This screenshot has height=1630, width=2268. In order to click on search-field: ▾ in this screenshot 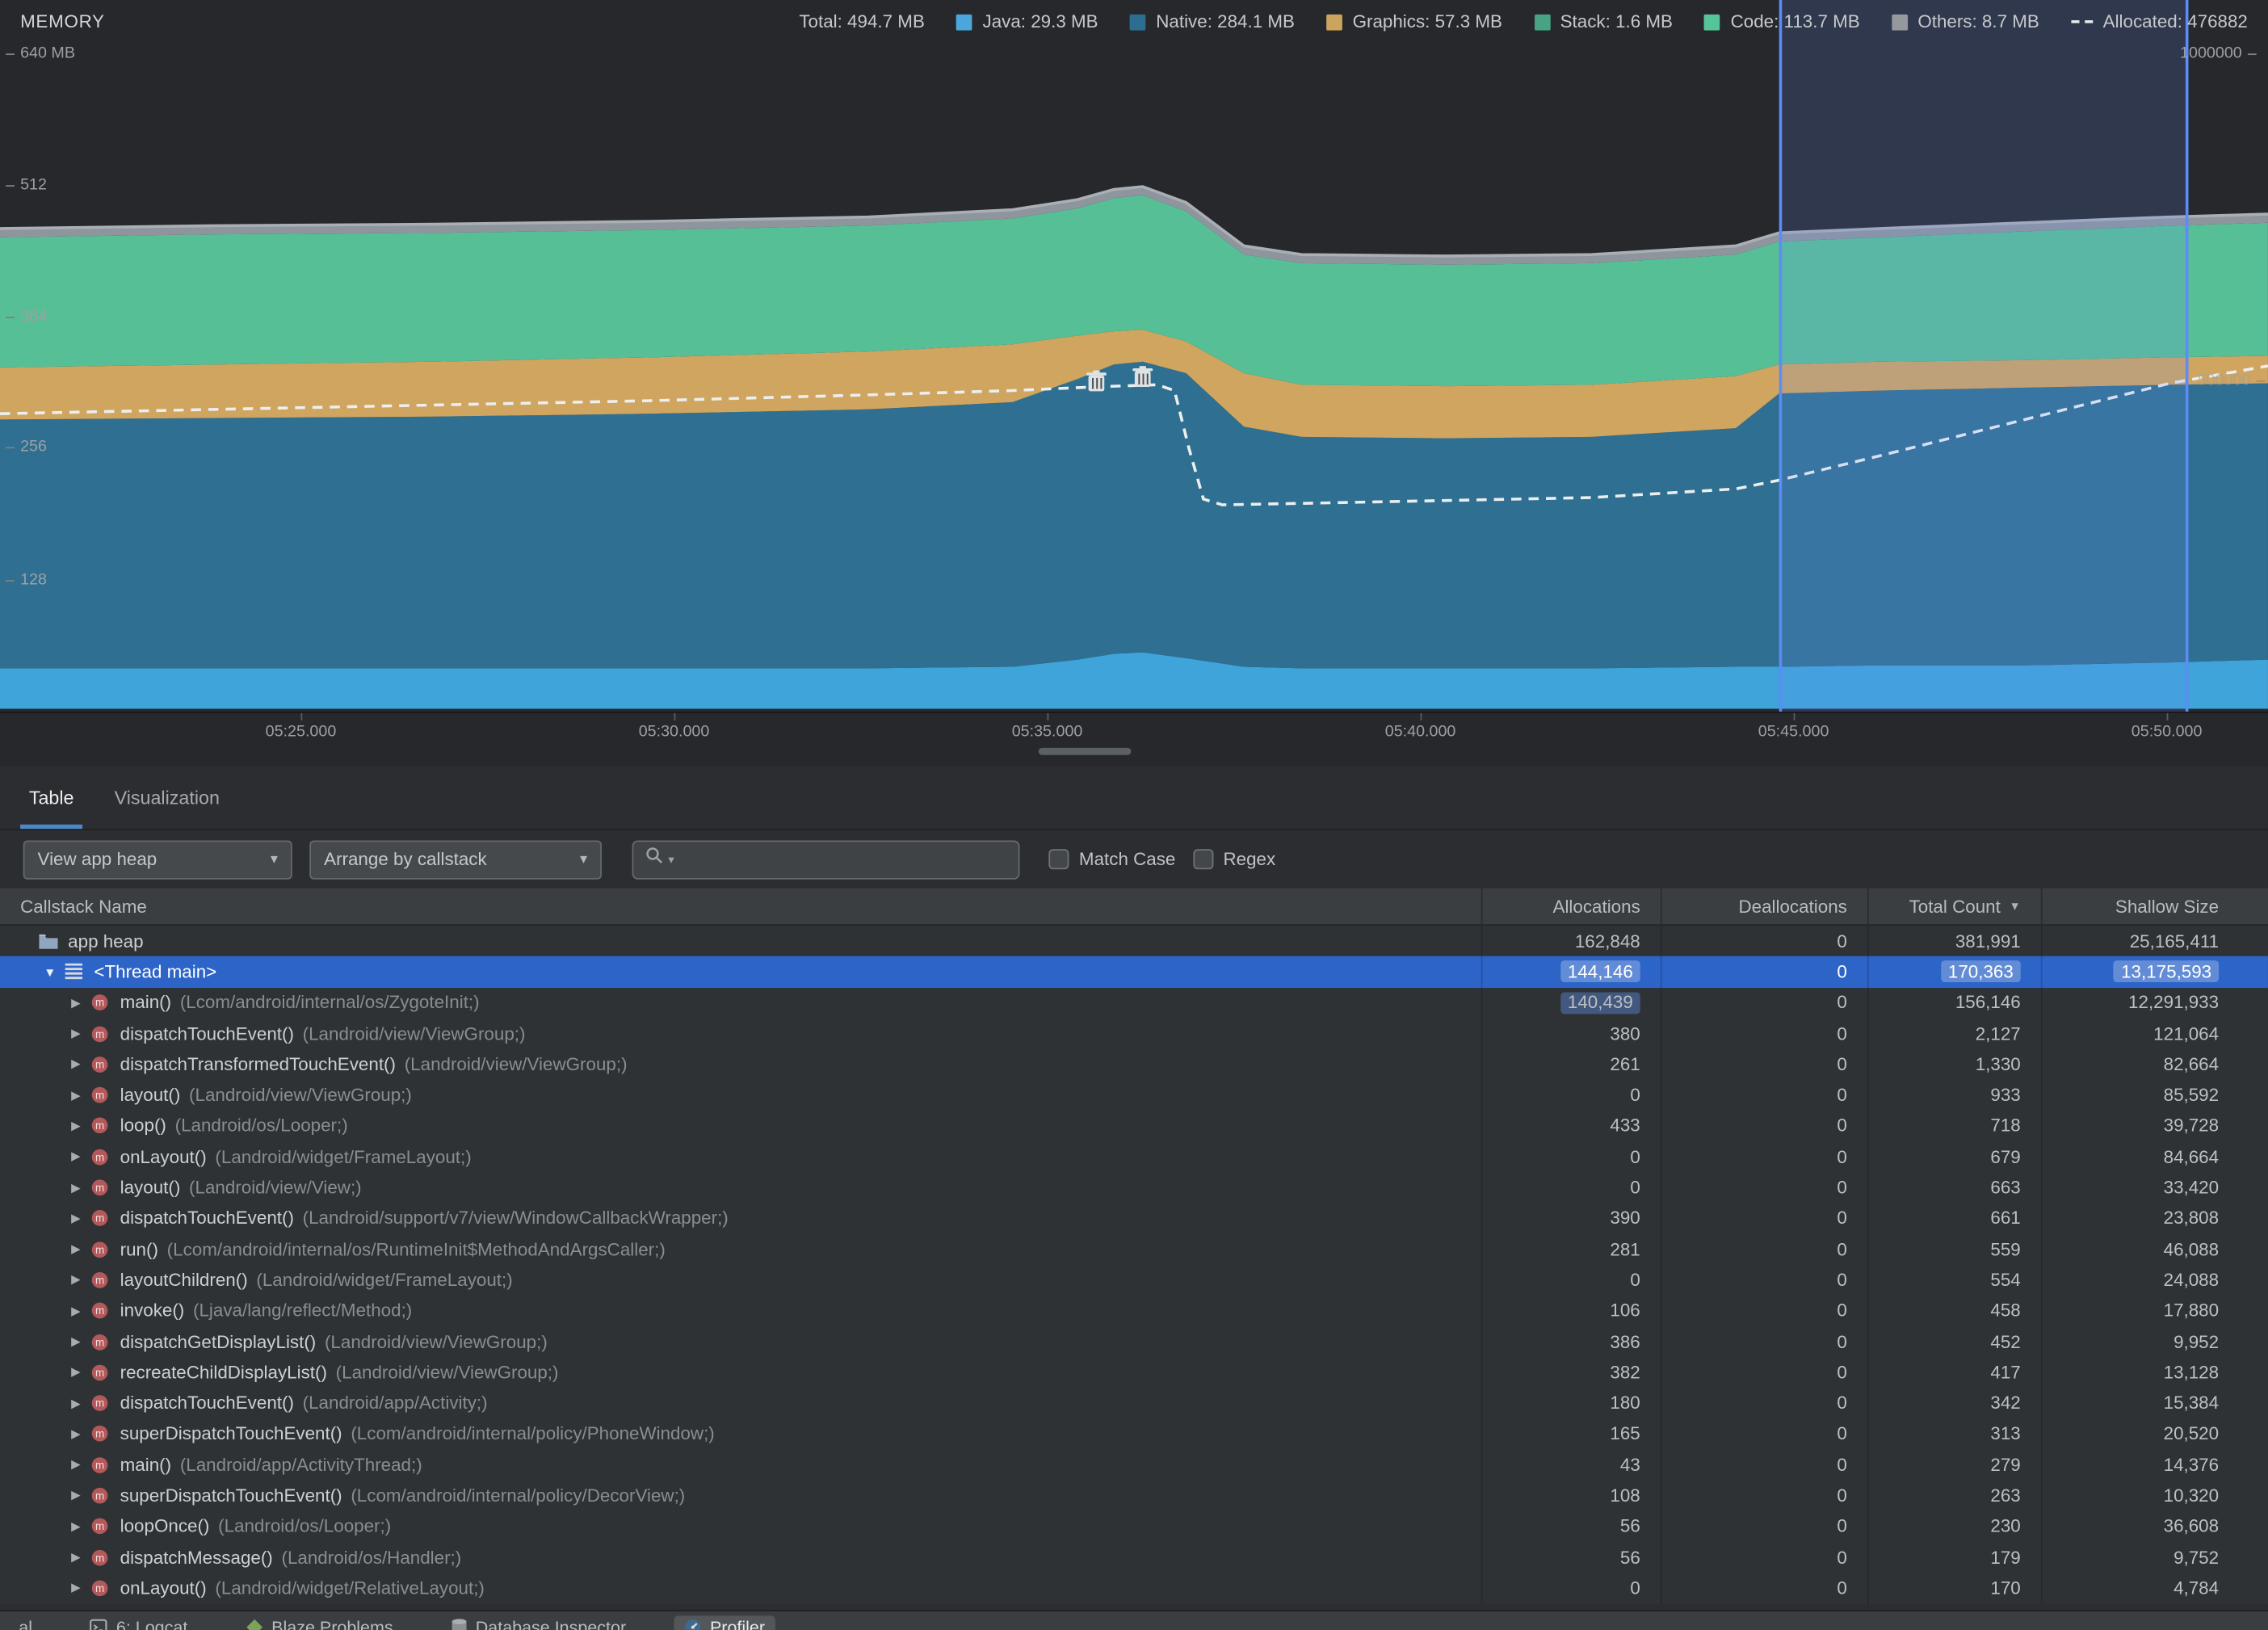, I will do `click(826, 859)`.